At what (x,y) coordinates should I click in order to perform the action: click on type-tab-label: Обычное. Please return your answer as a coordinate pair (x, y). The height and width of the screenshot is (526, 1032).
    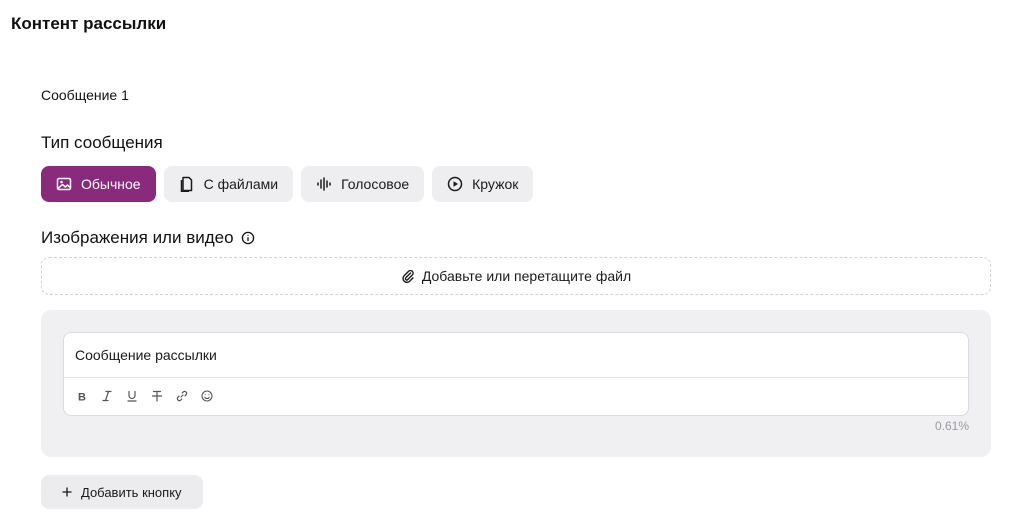
    Looking at the image, I should click on (111, 184).